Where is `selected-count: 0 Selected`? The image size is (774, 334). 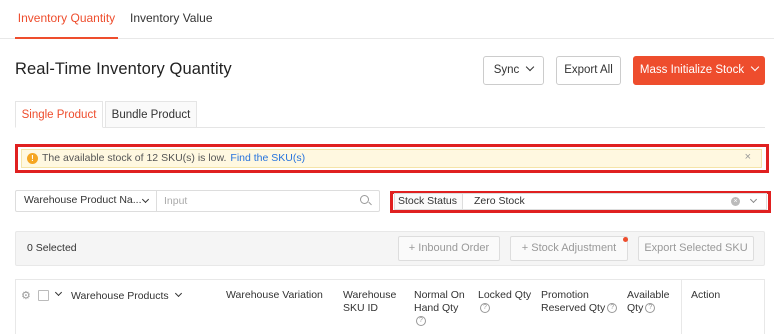 selected-count: 0 Selected is located at coordinates (52, 248).